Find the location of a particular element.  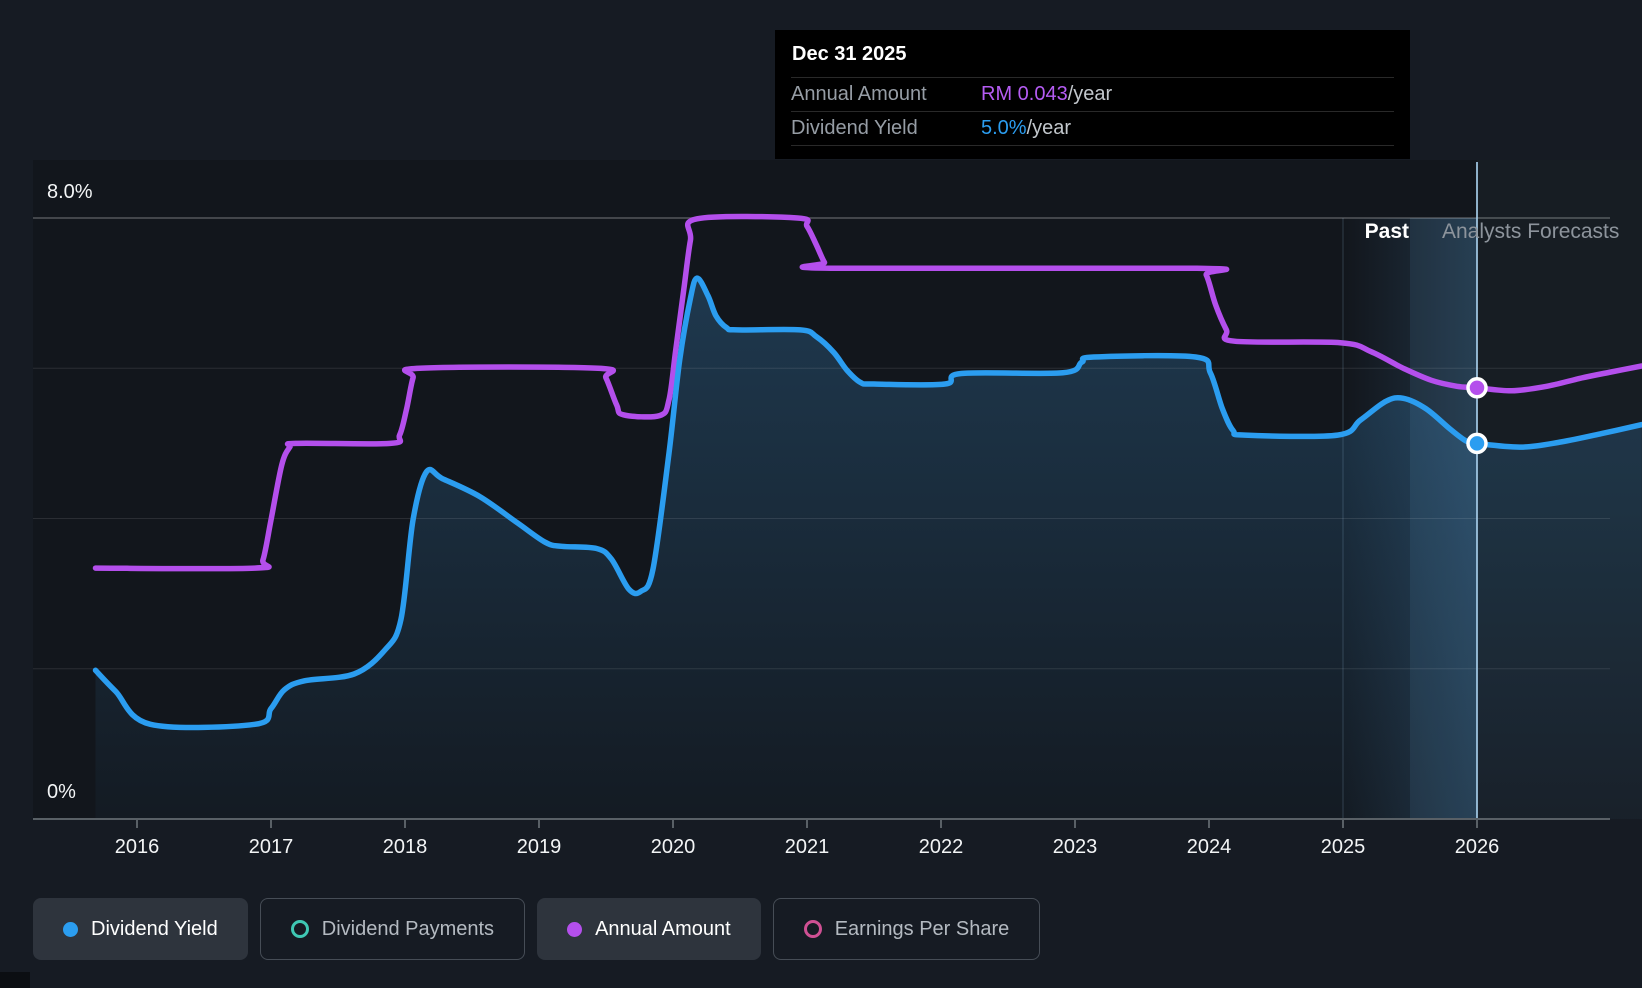

tooltip-date: Dec 31 2025 is located at coordinates (1092, 54).